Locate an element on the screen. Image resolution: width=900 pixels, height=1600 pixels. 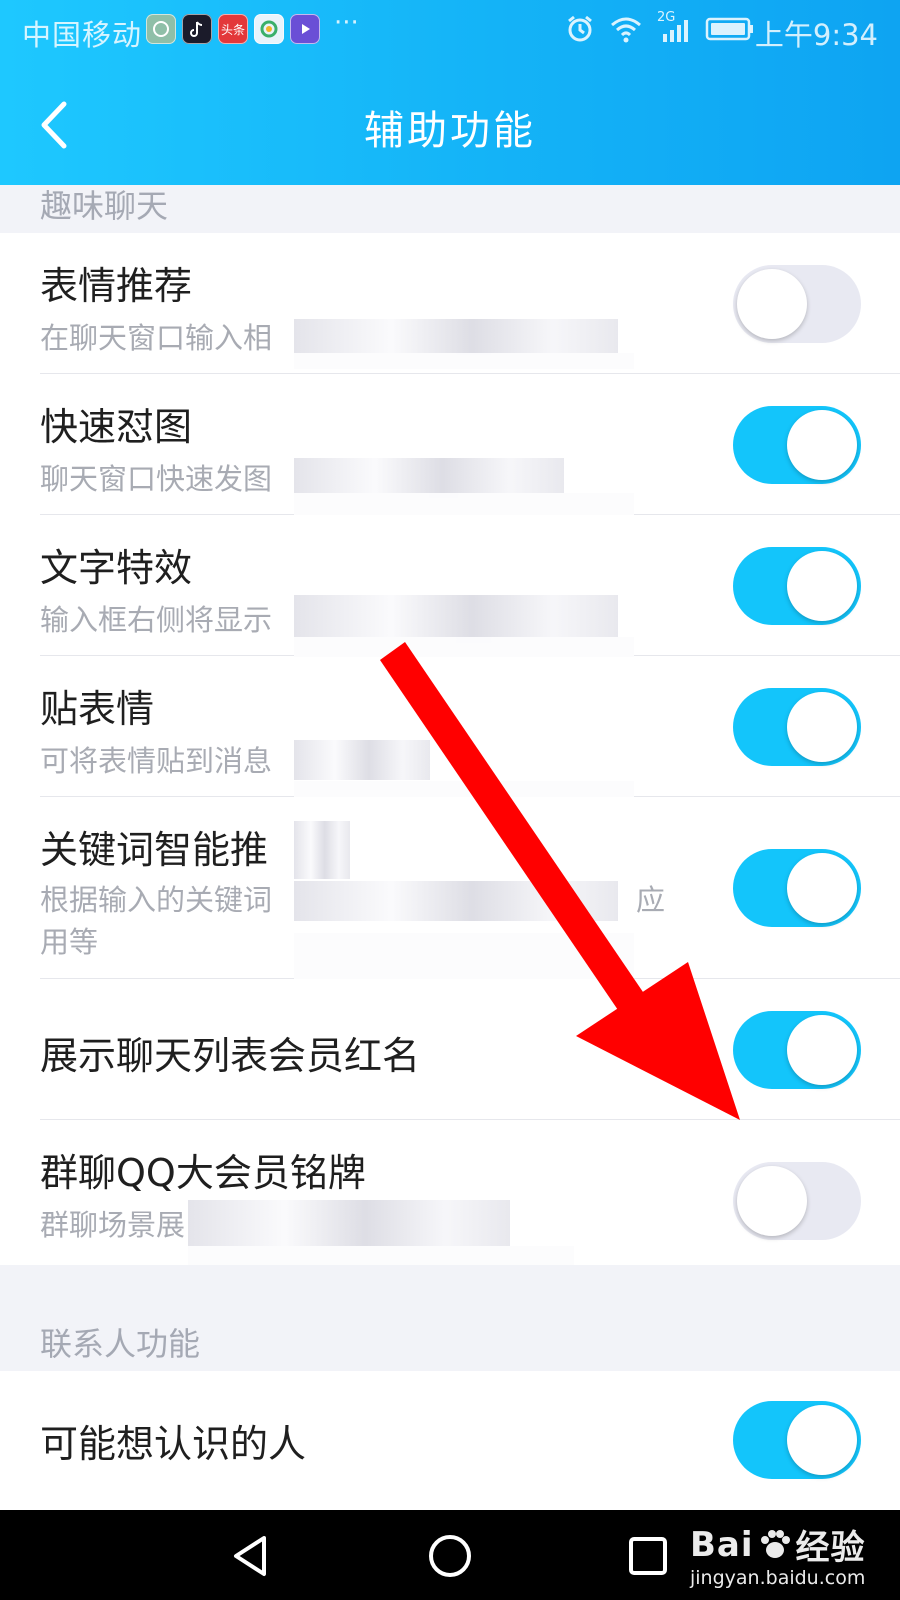
battery-icon is located at coordinates (729, 29).